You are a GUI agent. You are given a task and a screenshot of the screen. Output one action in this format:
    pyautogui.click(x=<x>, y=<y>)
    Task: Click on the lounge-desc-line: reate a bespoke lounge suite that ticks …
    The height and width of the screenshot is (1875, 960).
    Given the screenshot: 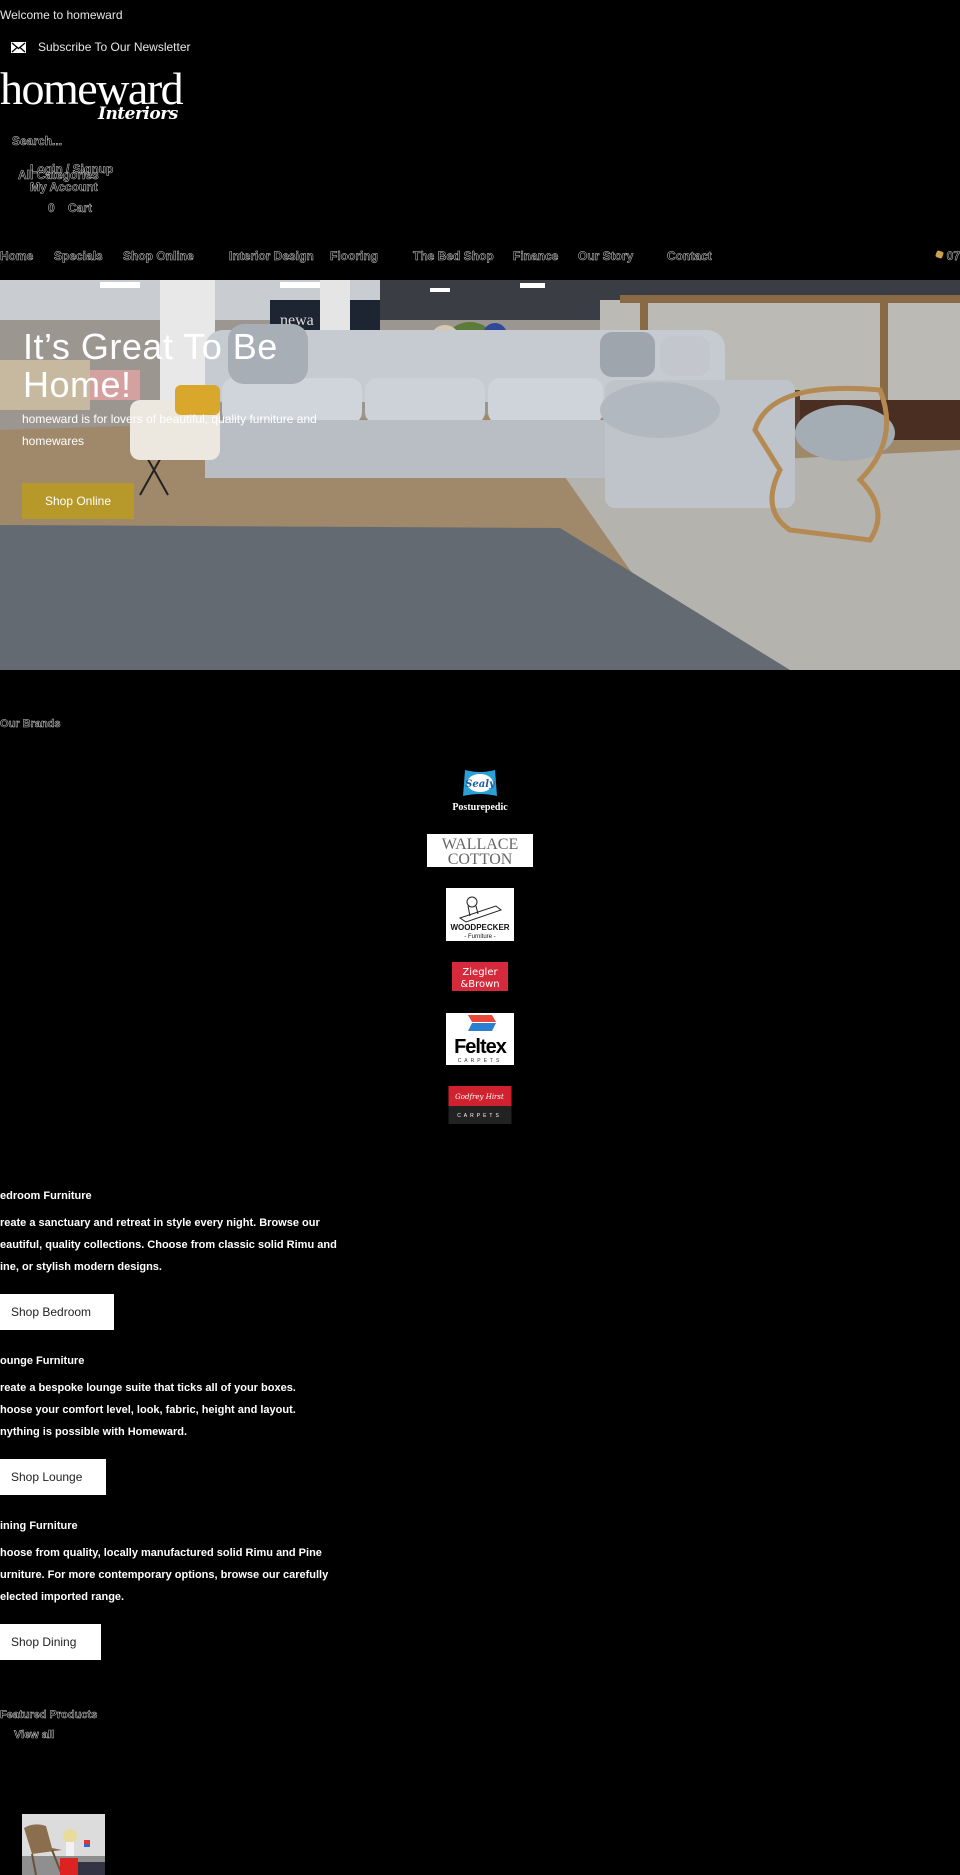 What is the action you would take?
    pyautogui.click(x=148, y=1388)
    